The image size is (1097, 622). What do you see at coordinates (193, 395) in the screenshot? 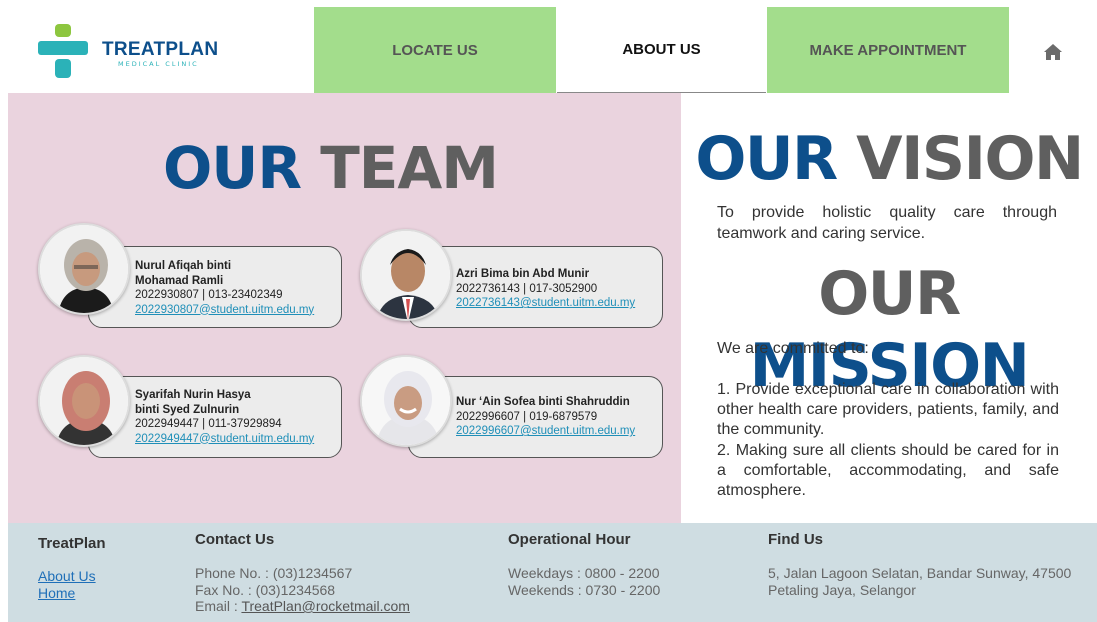
I see `member-name: Syarifah Nurin Hasya` at bounding box center [193, 395].